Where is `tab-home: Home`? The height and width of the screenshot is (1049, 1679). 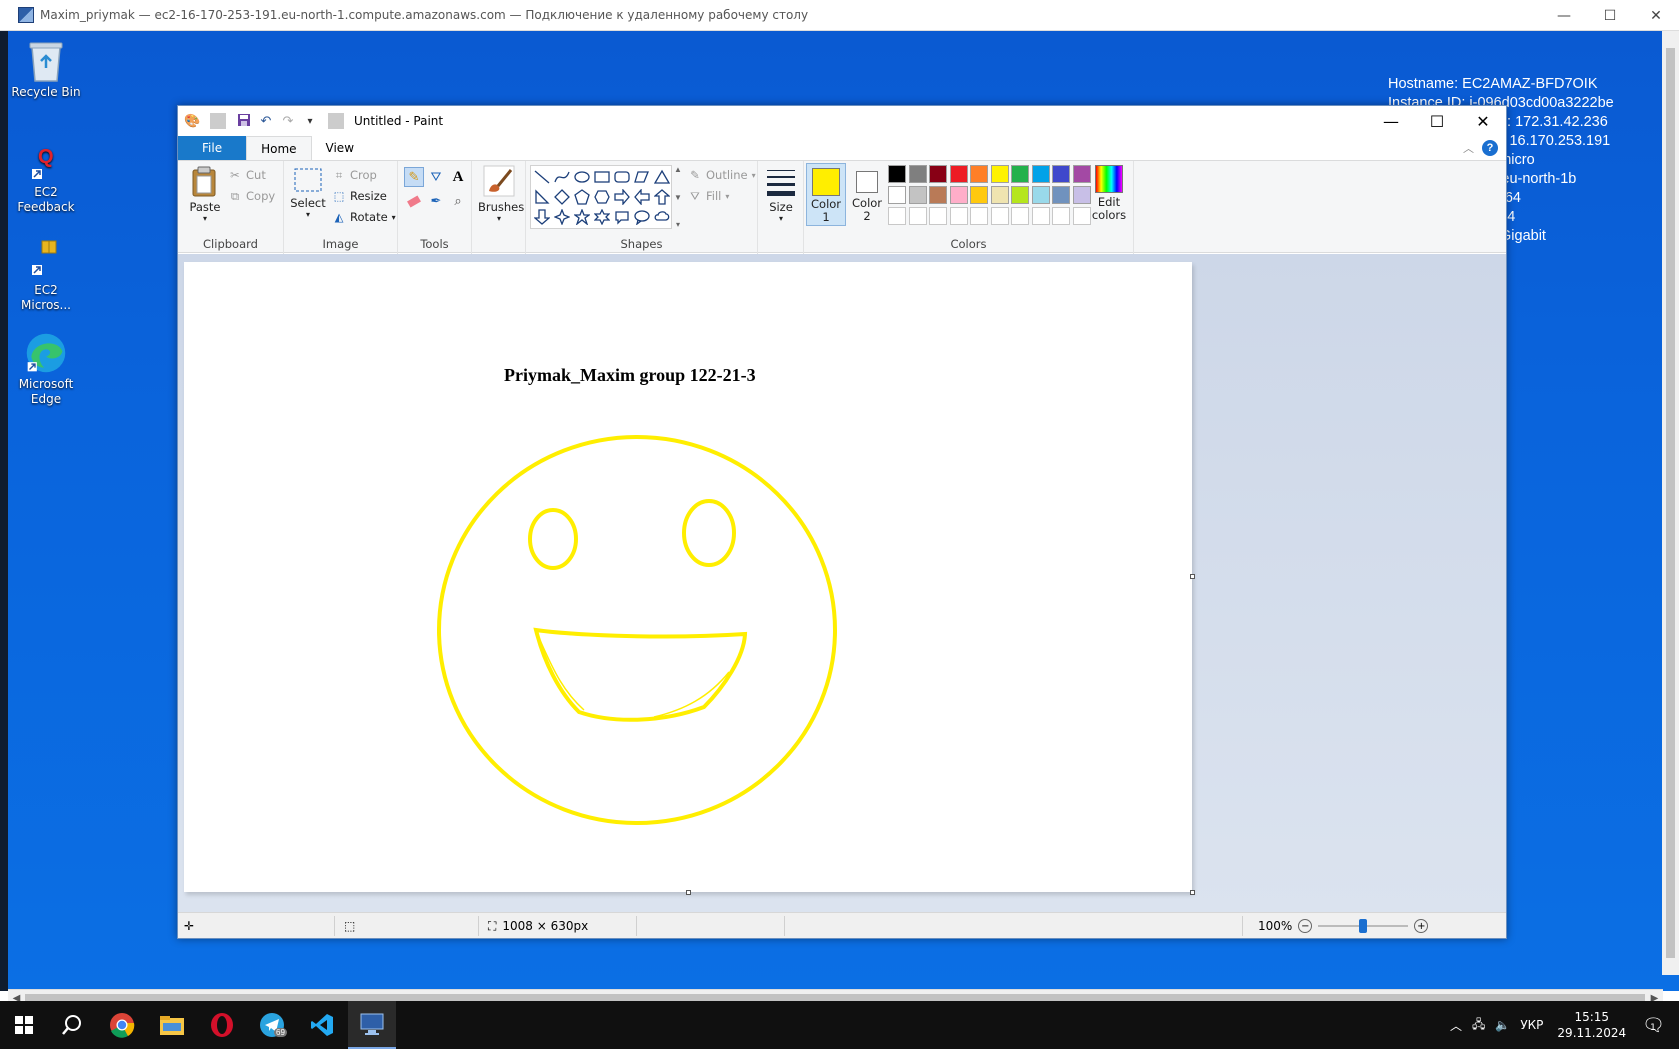 tab-home: Home is located at coordinates (279, 148).